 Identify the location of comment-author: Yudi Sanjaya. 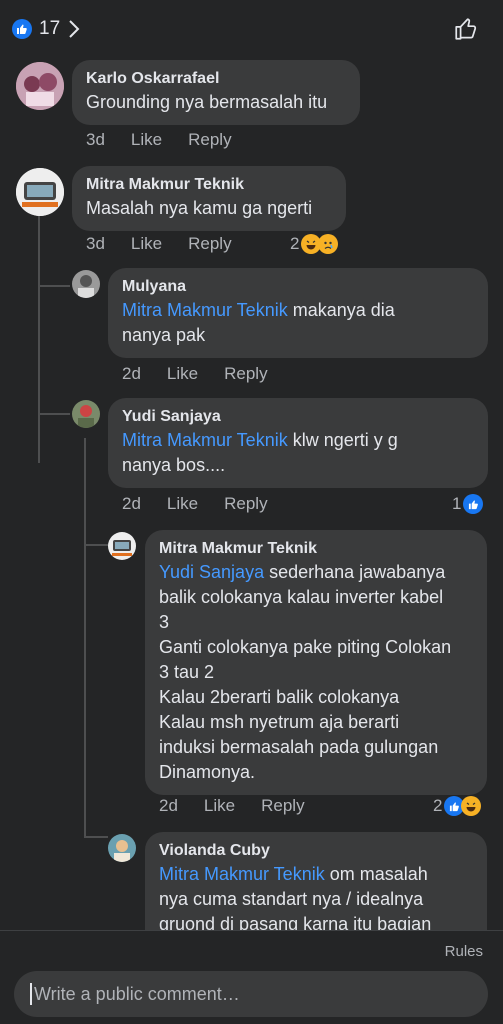
(298, 417).